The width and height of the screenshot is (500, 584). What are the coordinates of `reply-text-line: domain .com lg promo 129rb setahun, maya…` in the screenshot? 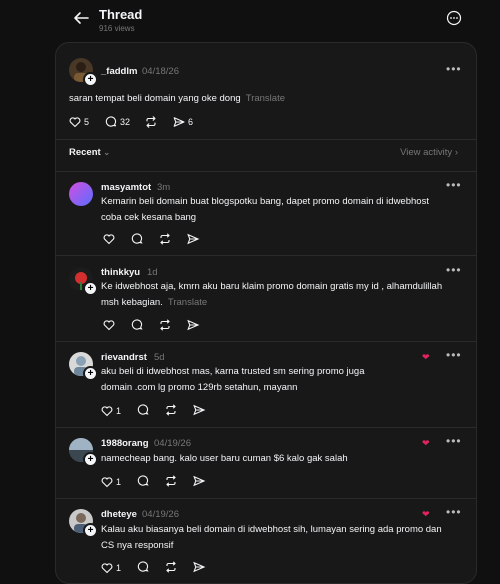 It's located at (199, 387).